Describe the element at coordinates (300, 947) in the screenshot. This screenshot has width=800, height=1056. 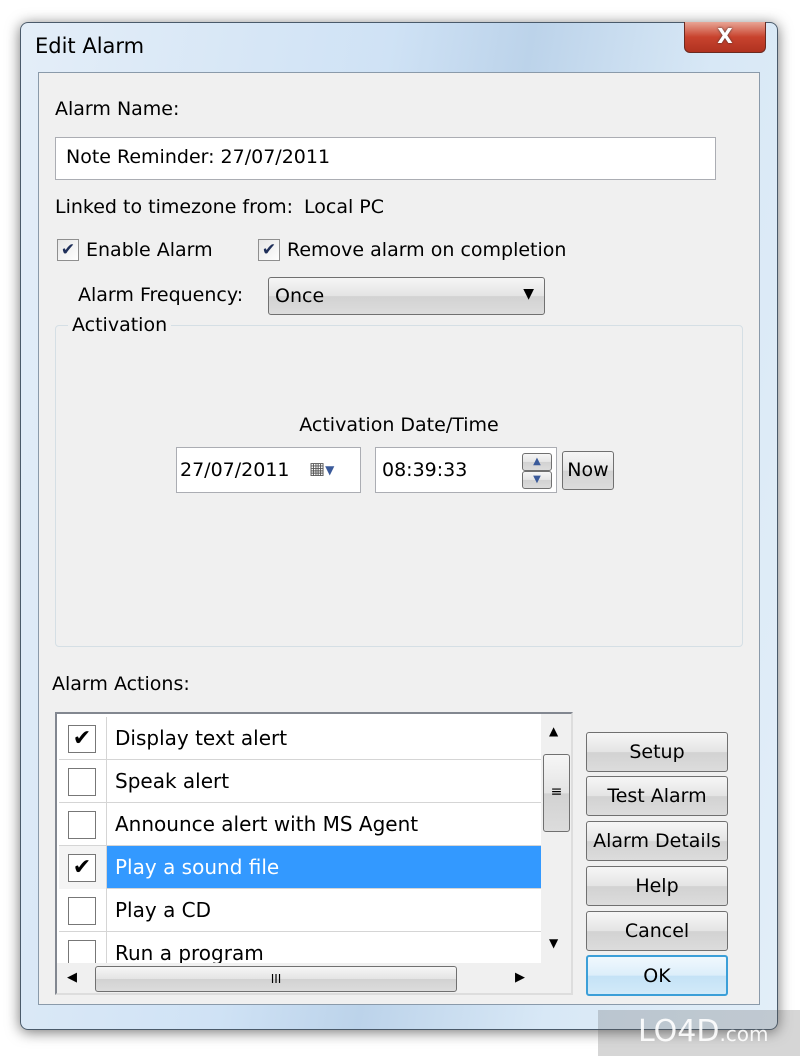
I see `list-item: Run a program` at that location.